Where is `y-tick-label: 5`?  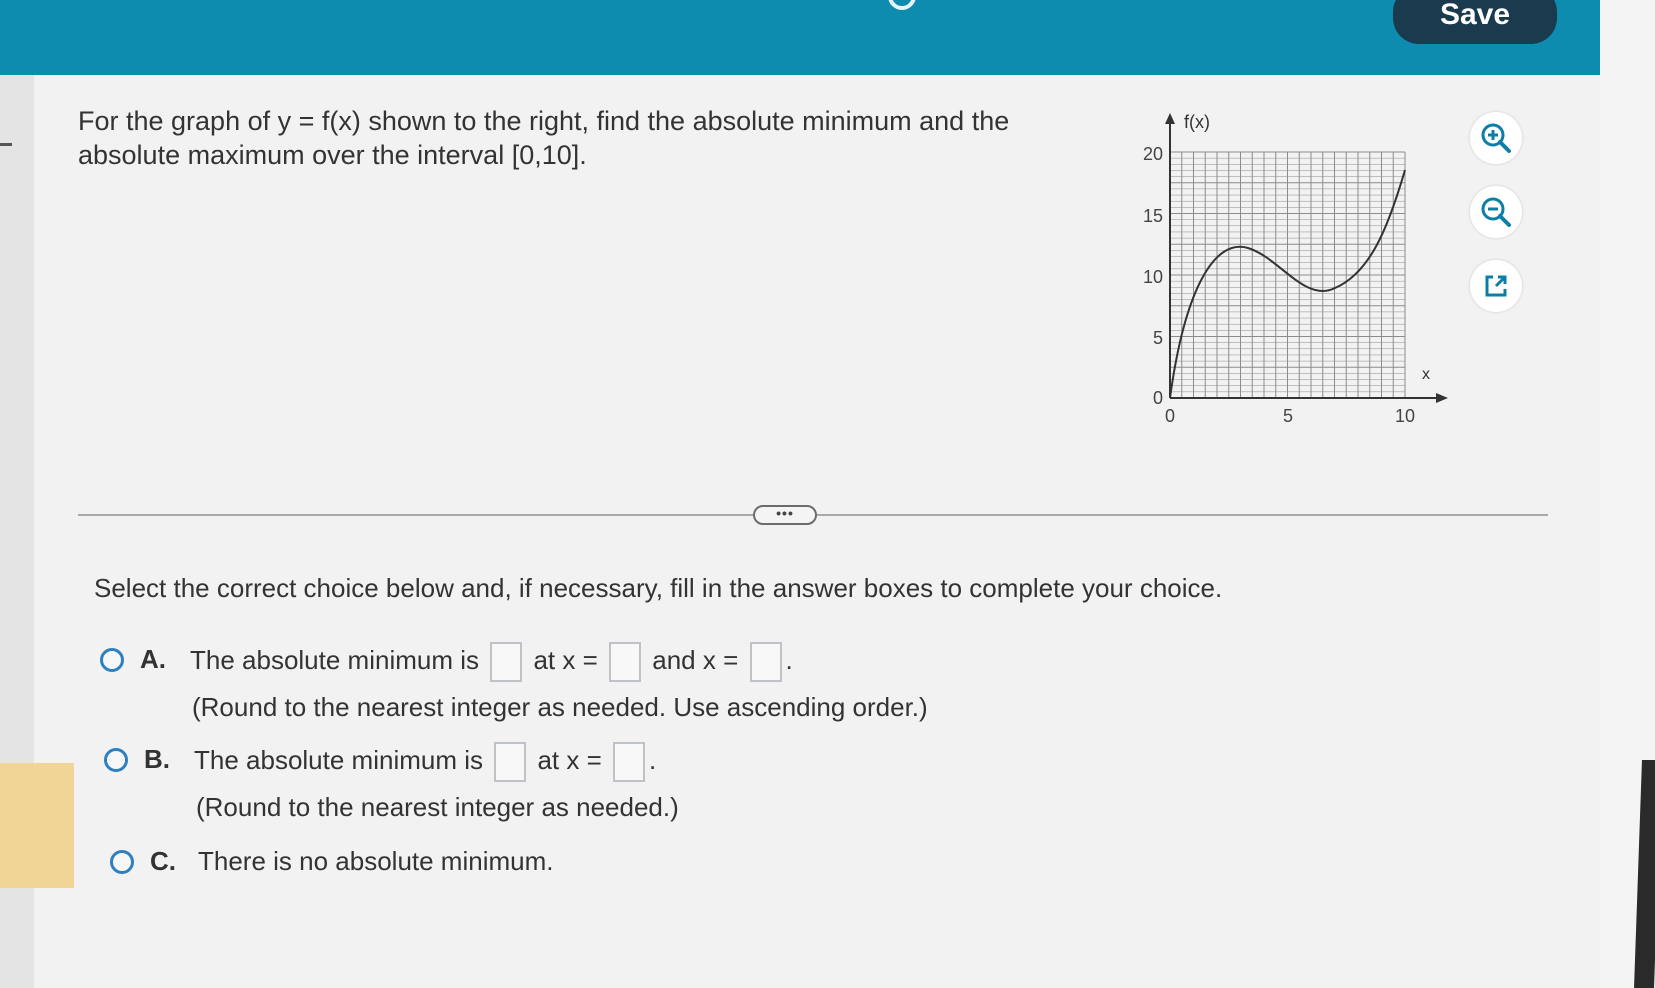 y-tick-label: 5 is located at coordinates (1158, 338).